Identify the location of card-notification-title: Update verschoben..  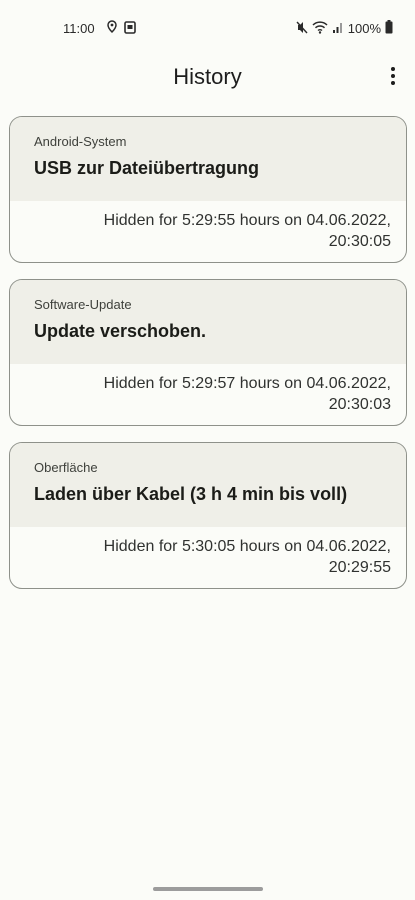
(120, 331).